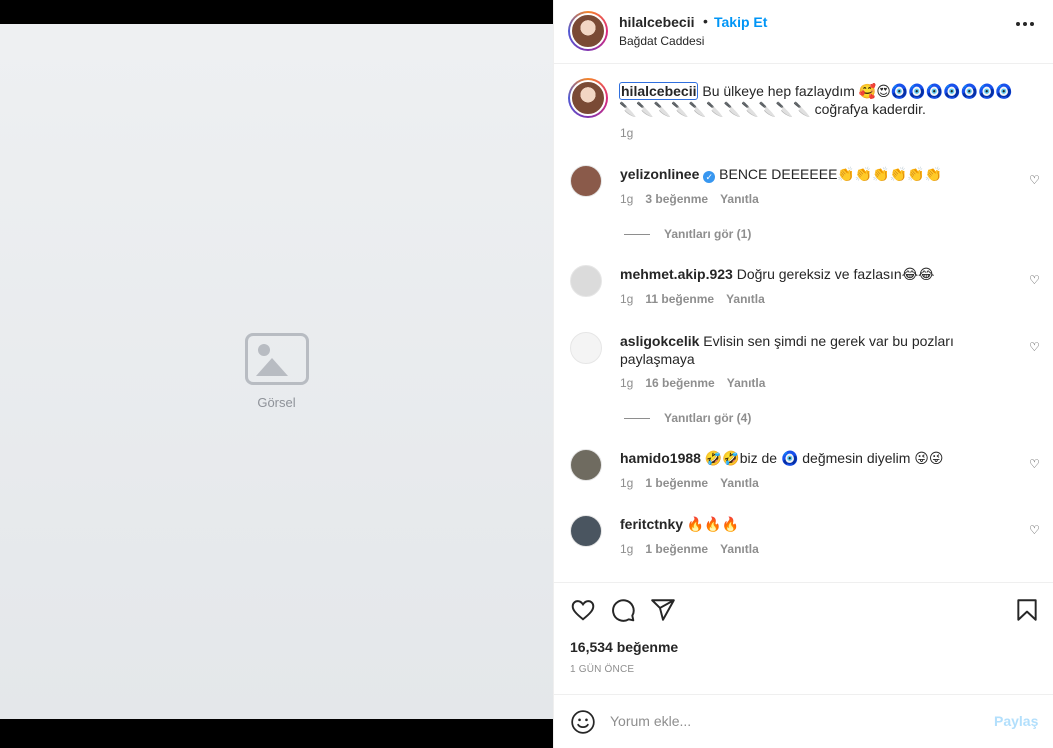  Describe the element at coordinates (835, 274) in the screenshot. I see `comment-text: Doğru gereksiz ve fazlasın😂😂` at that location.